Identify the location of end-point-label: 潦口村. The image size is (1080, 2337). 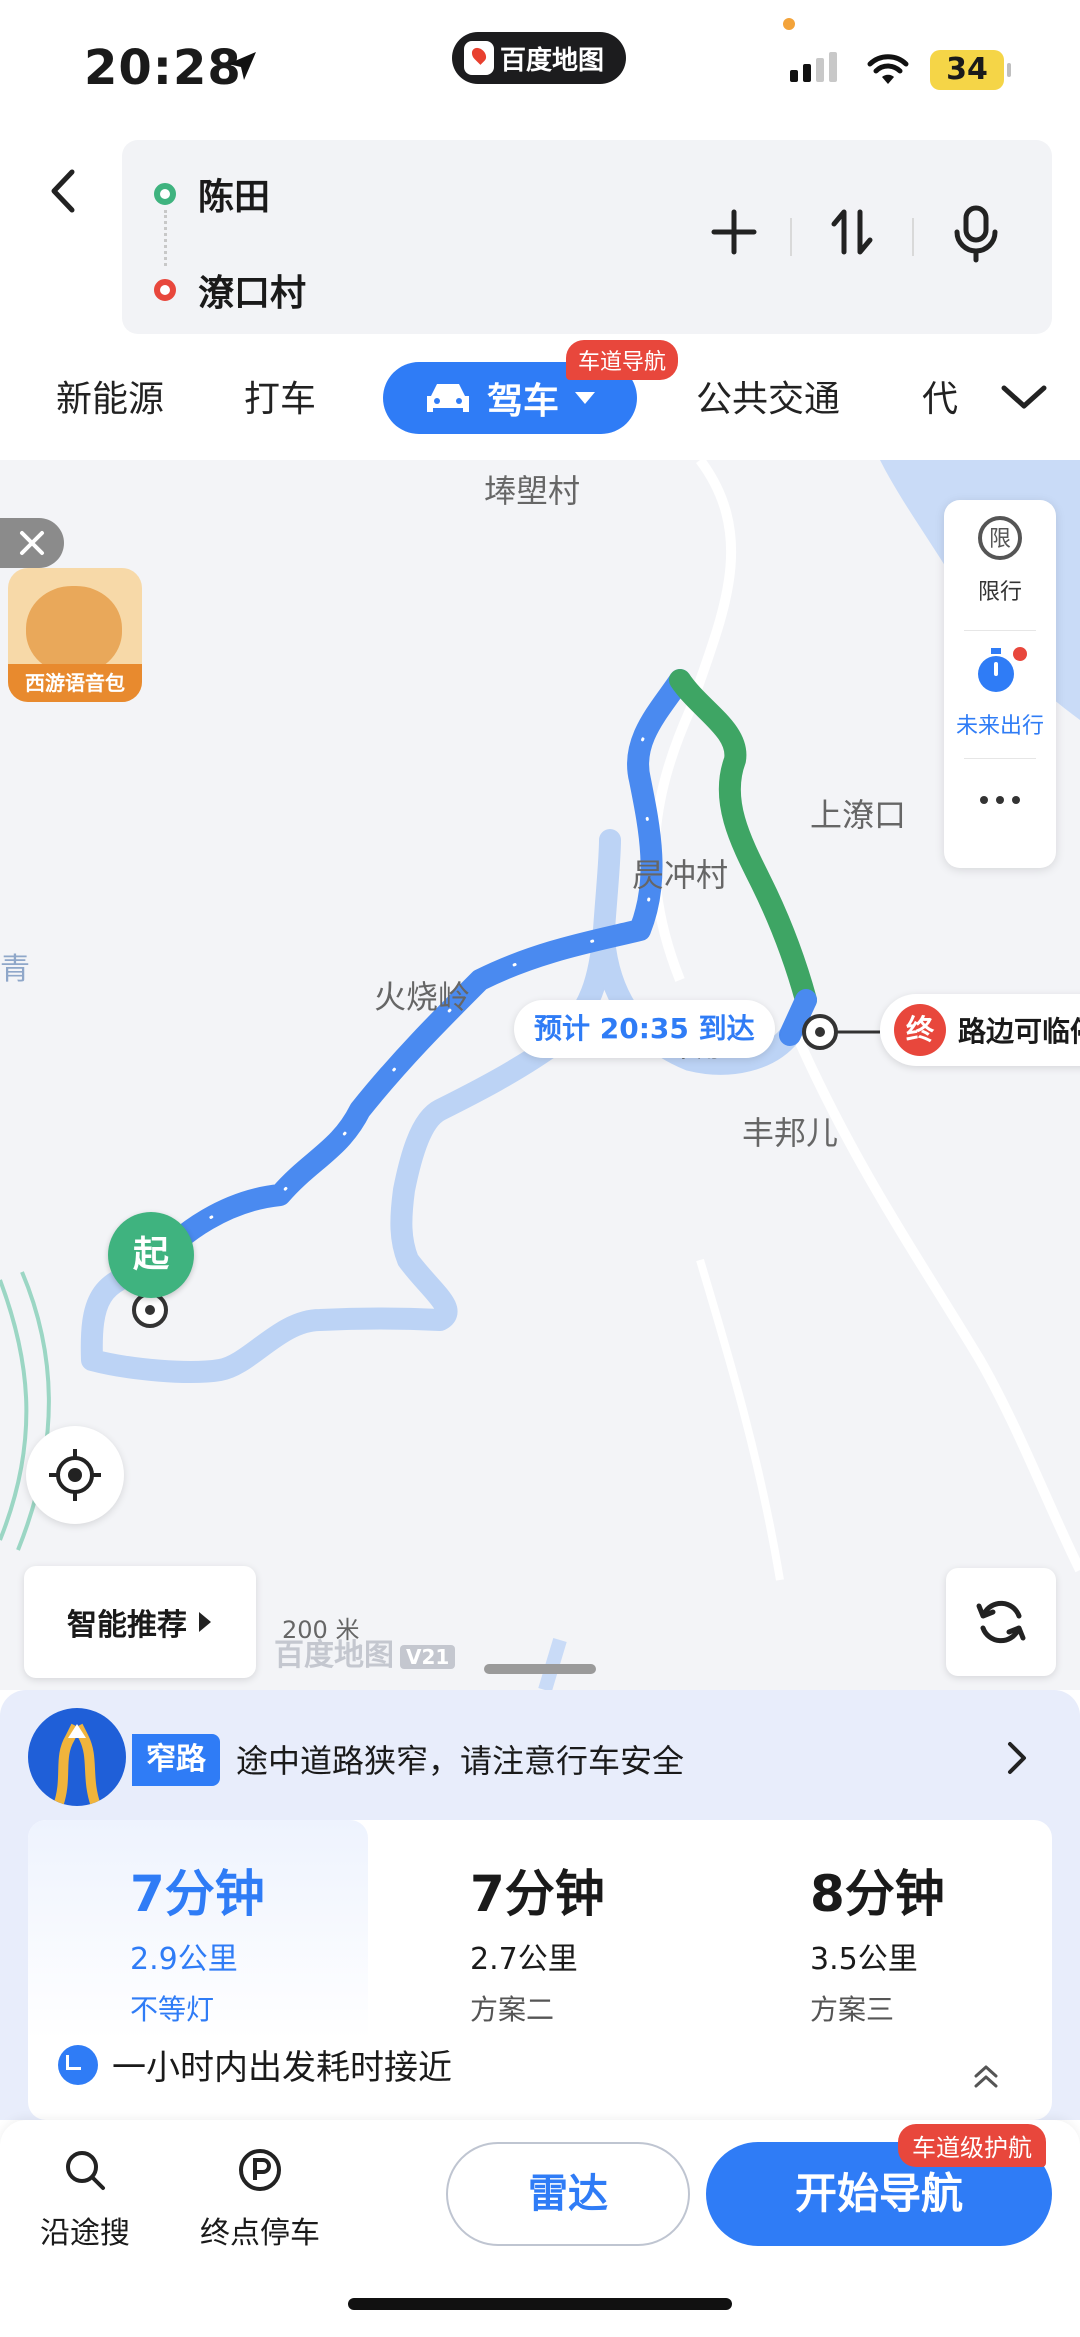
(252, 293).